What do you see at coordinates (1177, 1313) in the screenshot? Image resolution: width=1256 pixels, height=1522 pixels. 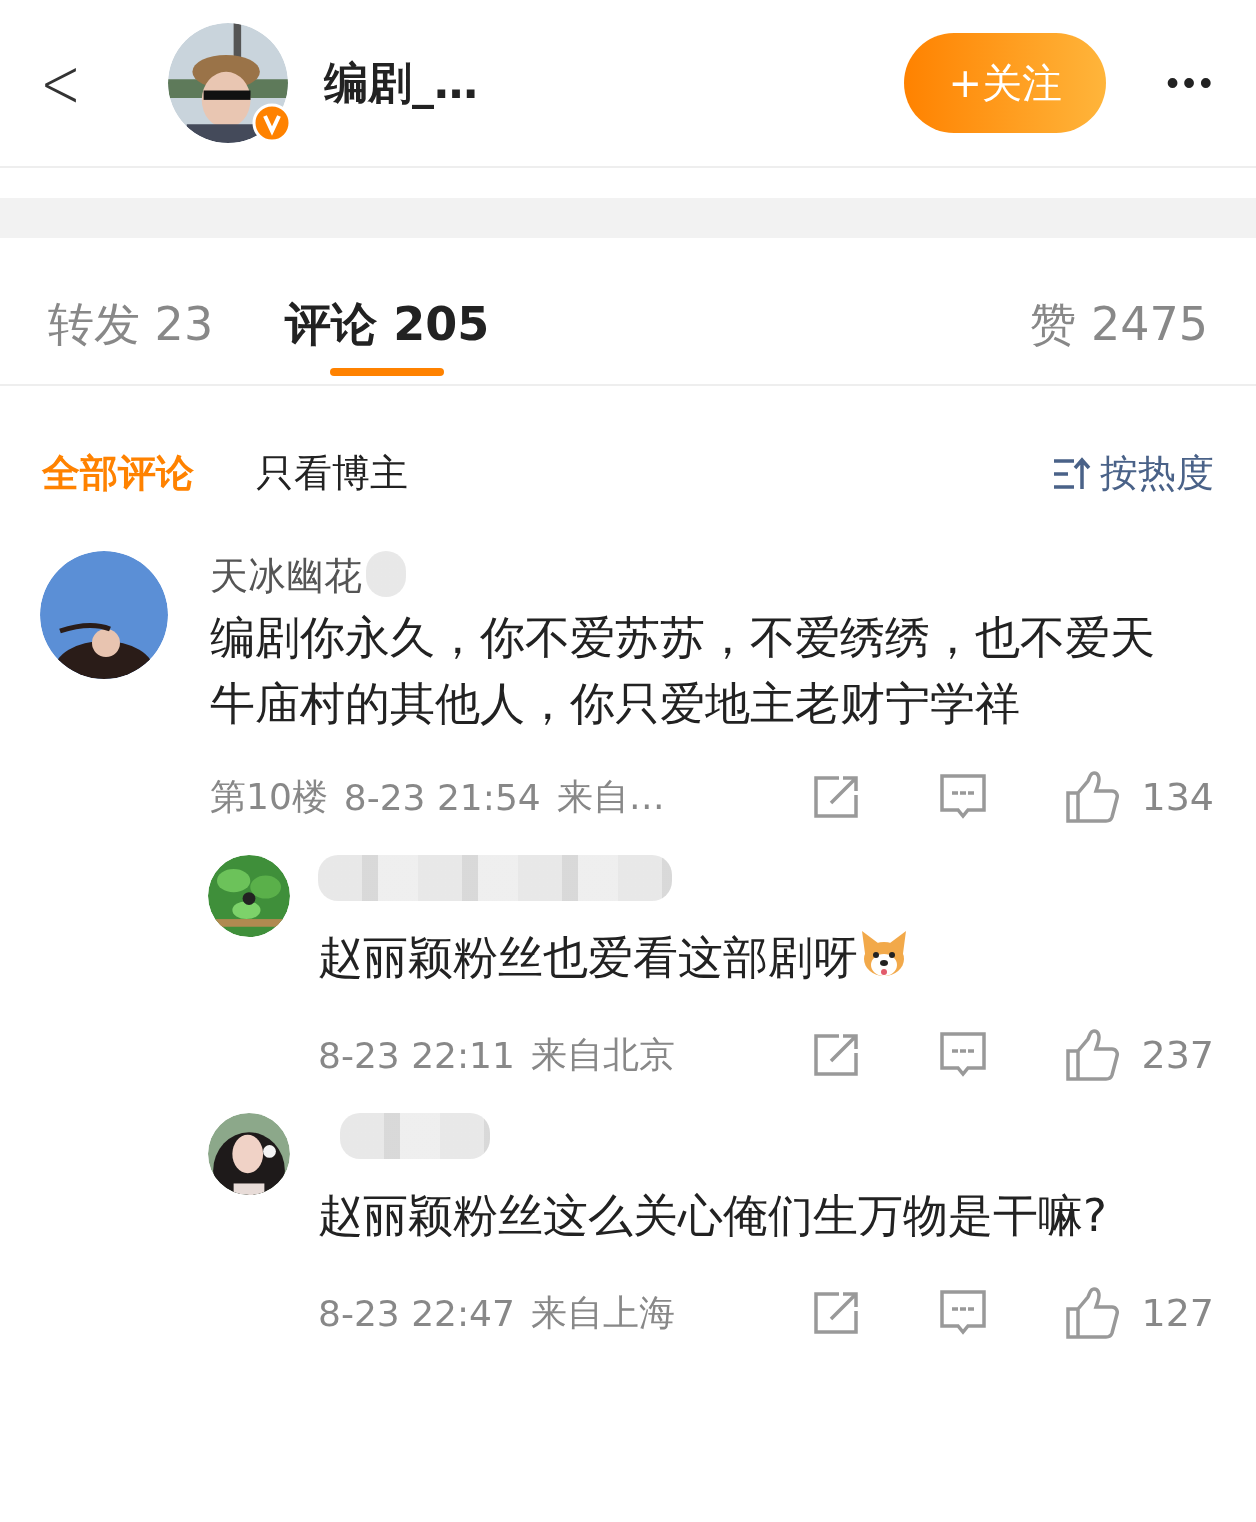 I see `like-count: 127` at bounding box center [1177, 1313].